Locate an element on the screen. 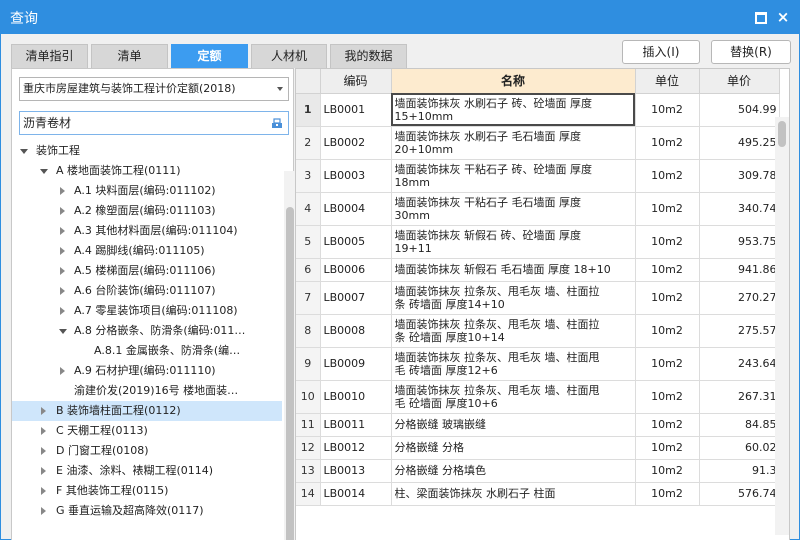 The width and height of the screenshot is (800, 540). price-header: 单价 is located at coordinates (739, 81).